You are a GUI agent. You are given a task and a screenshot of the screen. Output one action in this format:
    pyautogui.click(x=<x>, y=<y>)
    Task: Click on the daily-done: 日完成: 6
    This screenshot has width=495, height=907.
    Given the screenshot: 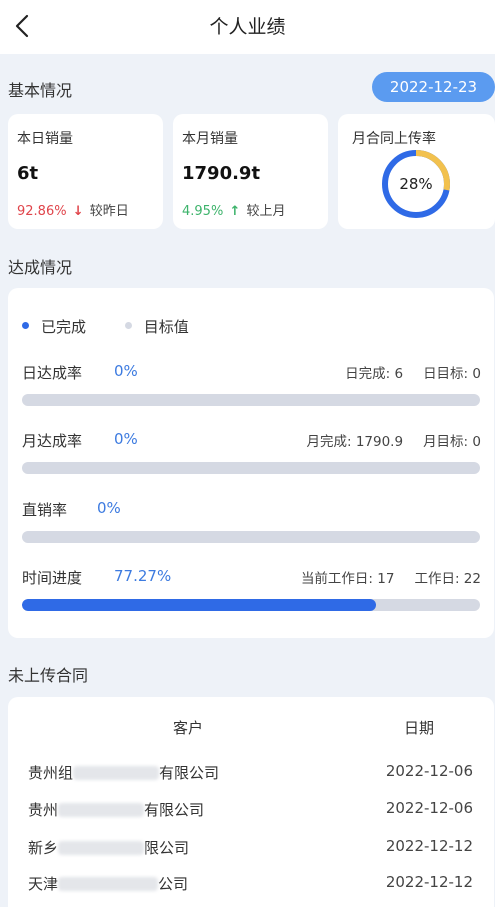 What is the action you would take?
    pyautogui.click(x=374, y=374)
    